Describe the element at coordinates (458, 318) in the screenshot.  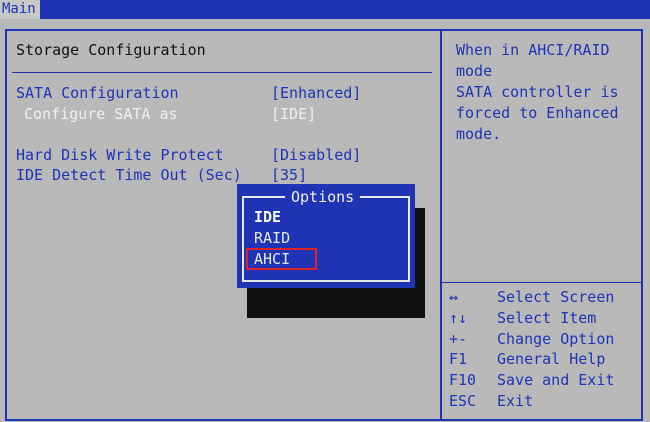
I see `key-arrows-ud: ↑↓` at that location.